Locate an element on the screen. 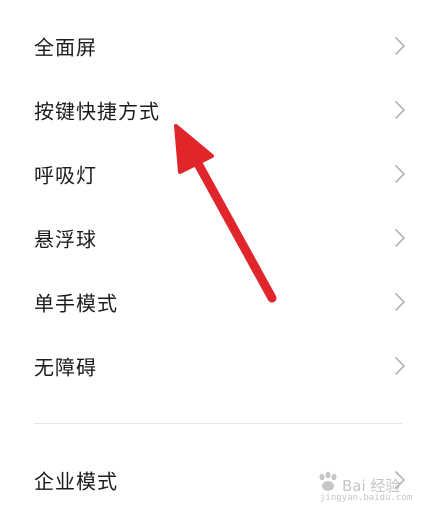 The image size is (434, 515). settings-item-label: 悬浮球 is located at coordinates (65, 239).